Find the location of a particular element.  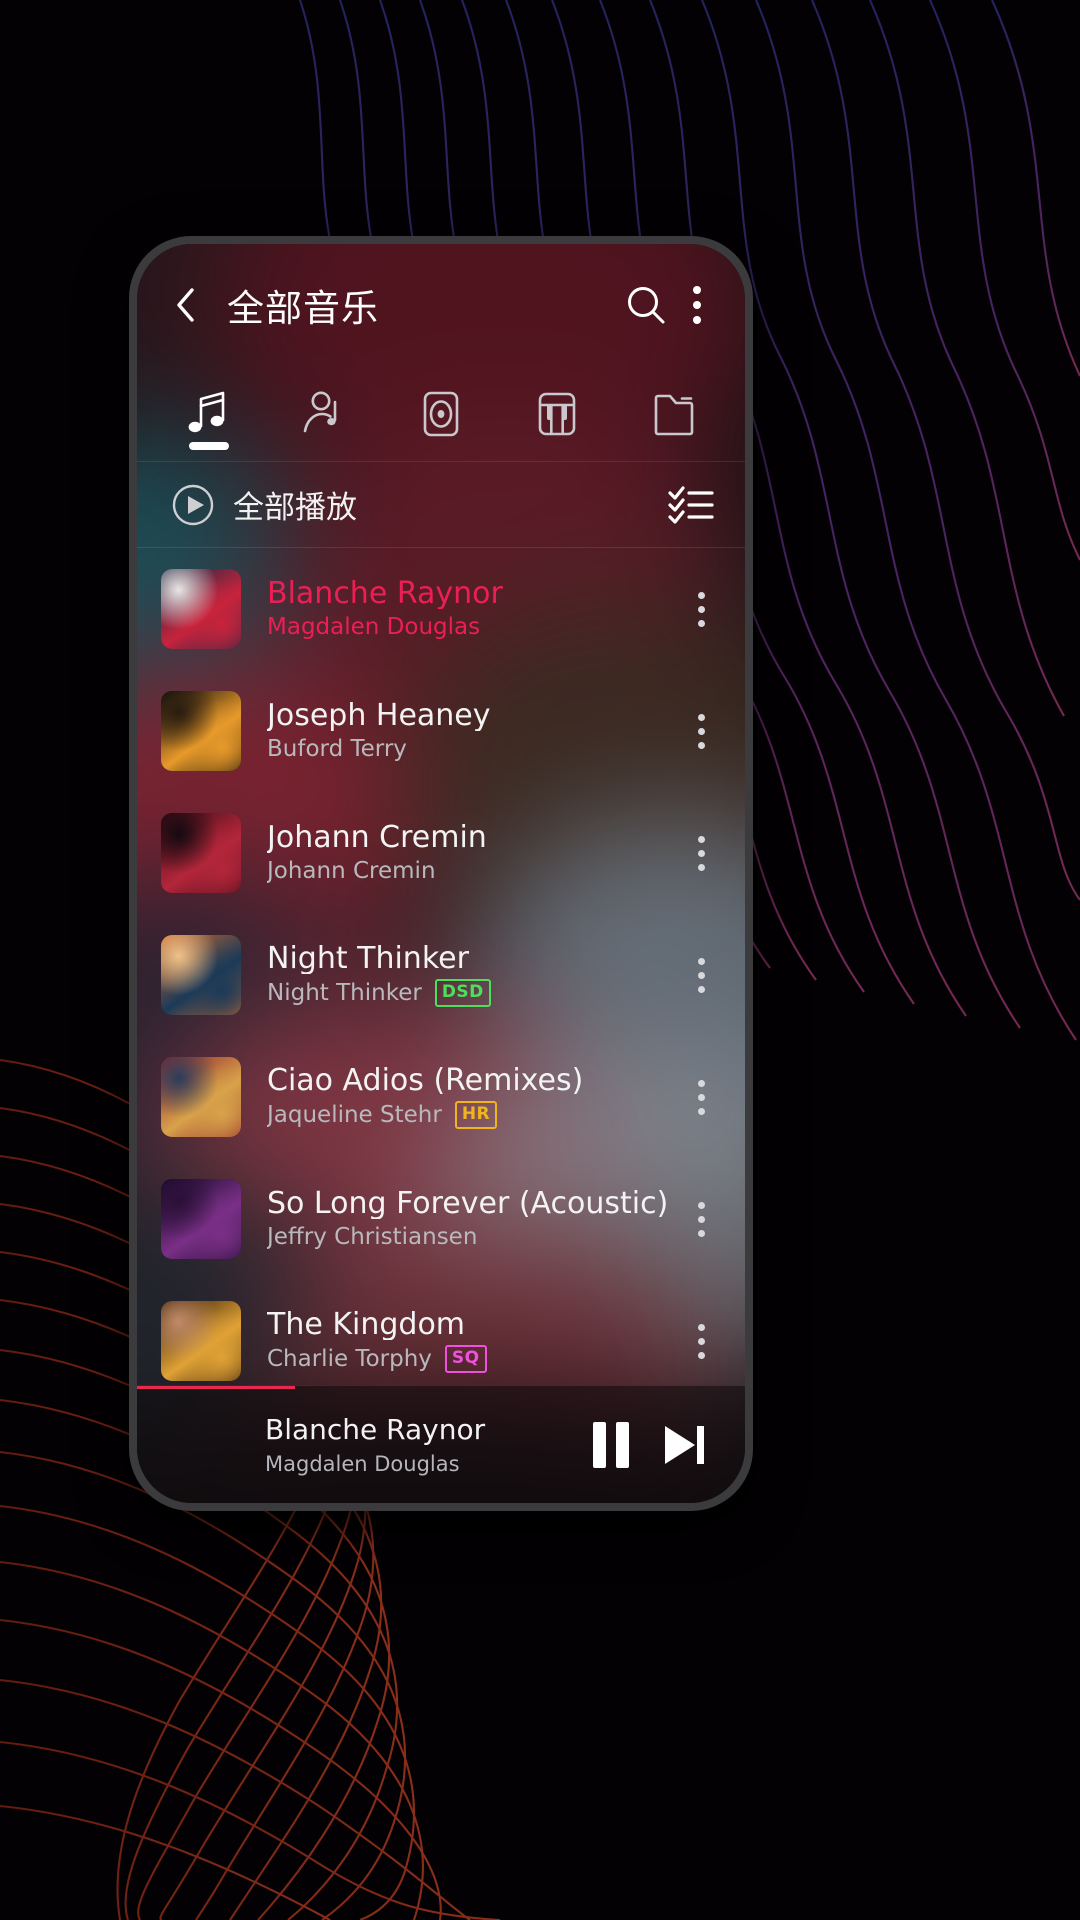

song-subline: Jeffry Christiansen is located at coordinates (475, 1237).